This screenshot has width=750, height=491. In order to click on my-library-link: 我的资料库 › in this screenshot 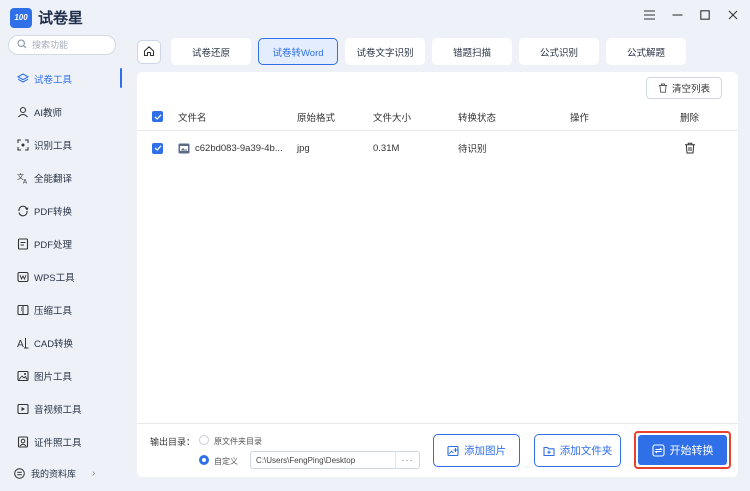, I will do `click(62, 473)`.